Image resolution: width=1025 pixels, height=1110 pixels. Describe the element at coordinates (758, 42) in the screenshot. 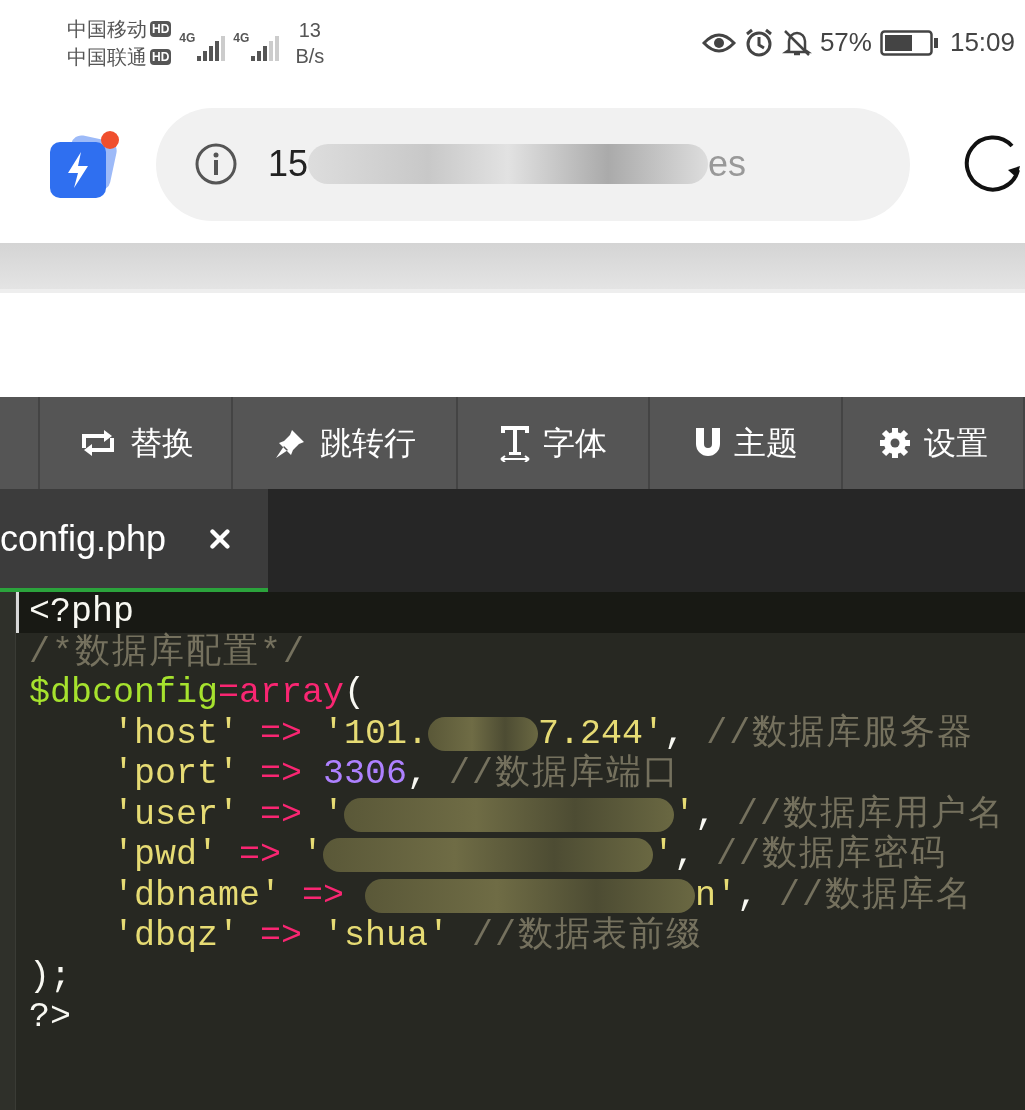

I see `alarm-icon` at that location.